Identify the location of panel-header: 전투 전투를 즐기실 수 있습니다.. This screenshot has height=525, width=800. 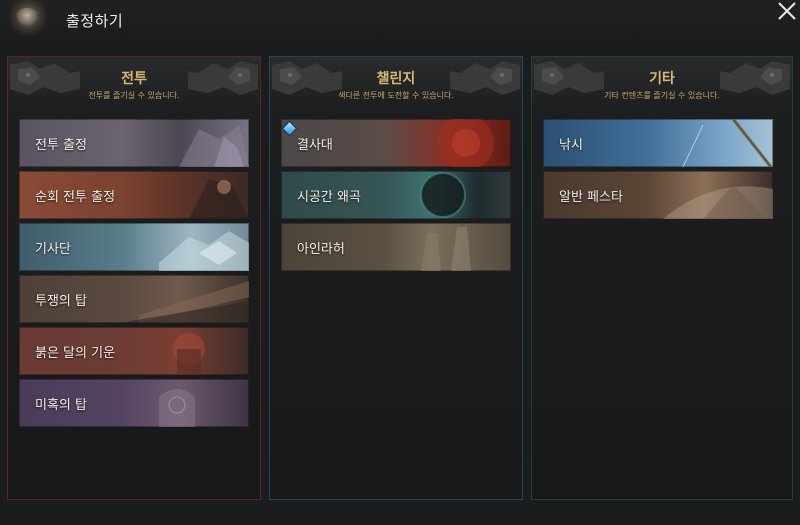
(134, 83).